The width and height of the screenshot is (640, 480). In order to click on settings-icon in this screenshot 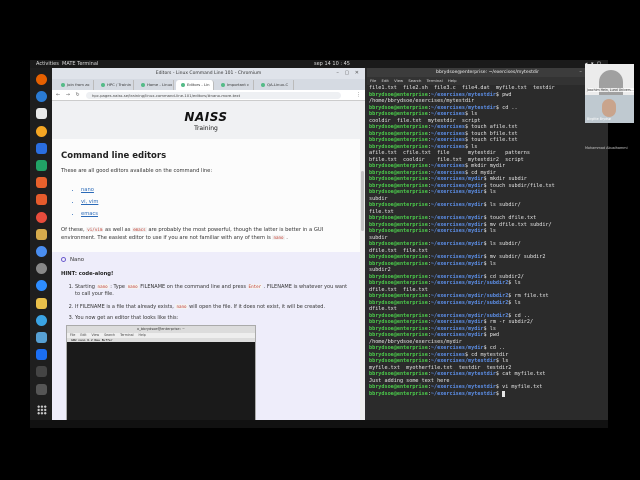, I will do `click(41, 269)`.